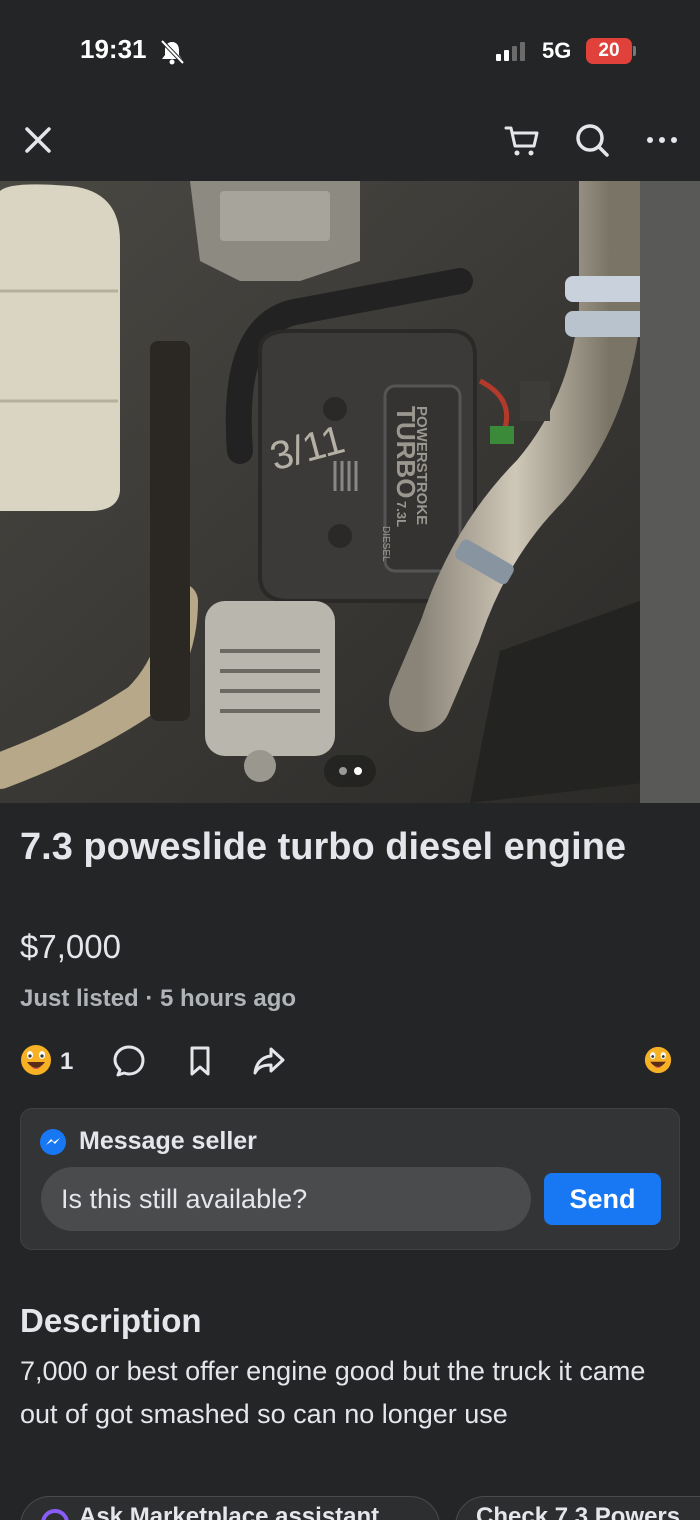  I want to click on save-icon, so click(200, 1061).